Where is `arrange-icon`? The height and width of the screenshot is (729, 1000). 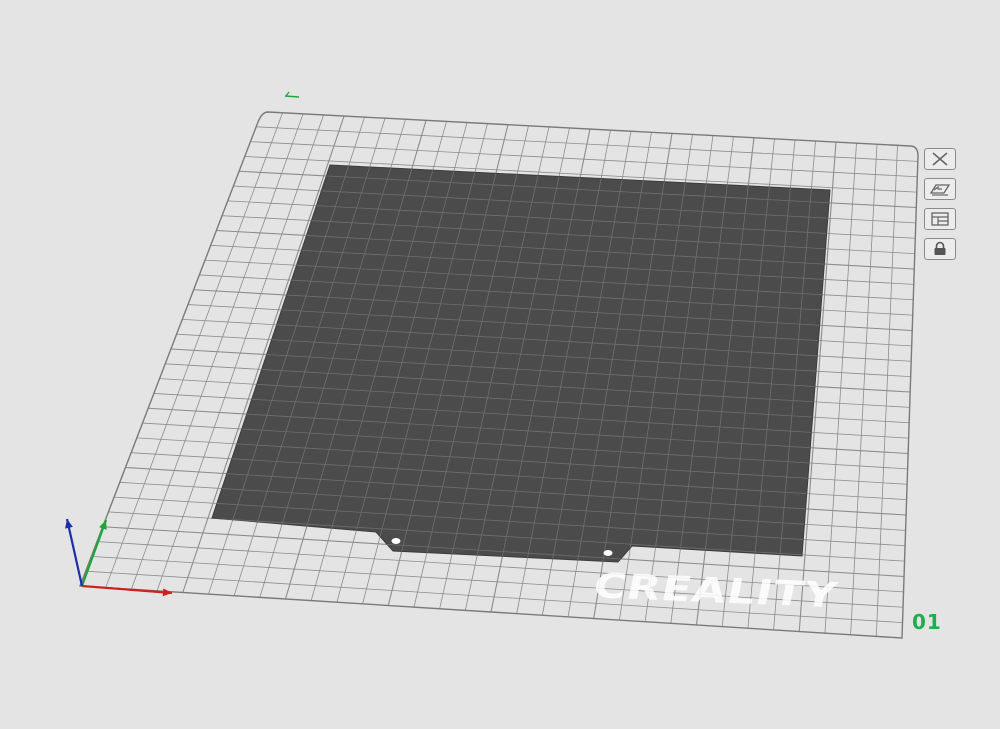 arrange-icon is located at coordinates (940, 219).